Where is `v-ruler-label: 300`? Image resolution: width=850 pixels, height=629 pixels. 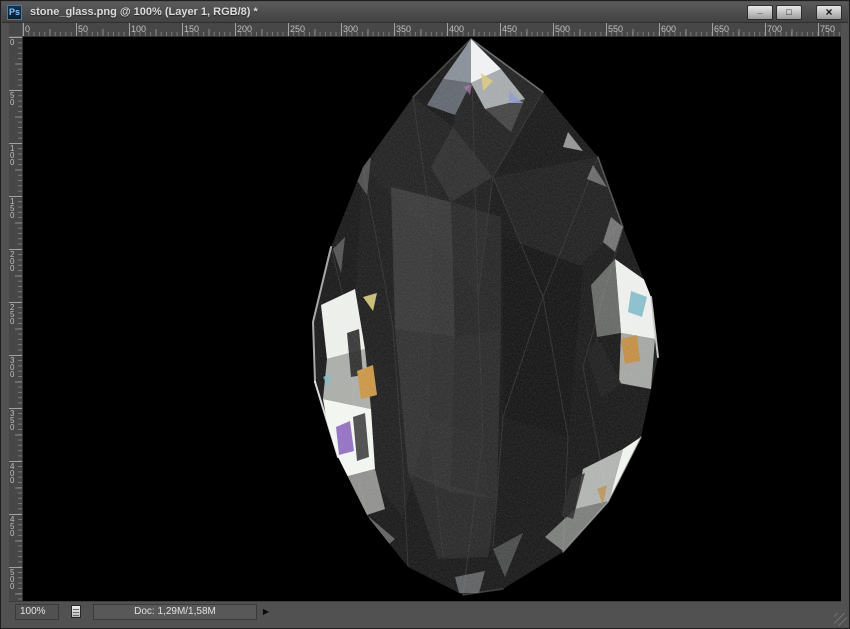 v-ruler-label: 300 is located at coordinates (12, 367).